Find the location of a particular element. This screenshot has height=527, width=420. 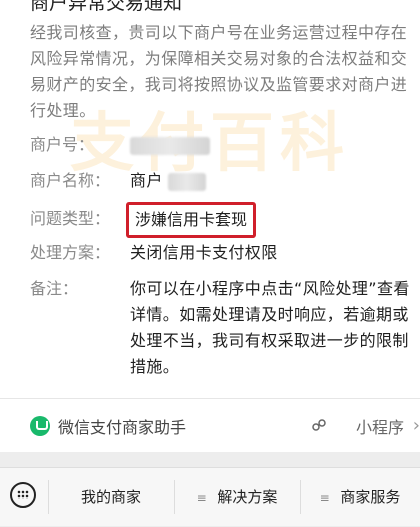

tab-merchant-service-label: 商家服务 is located at coordinates (370, 497).